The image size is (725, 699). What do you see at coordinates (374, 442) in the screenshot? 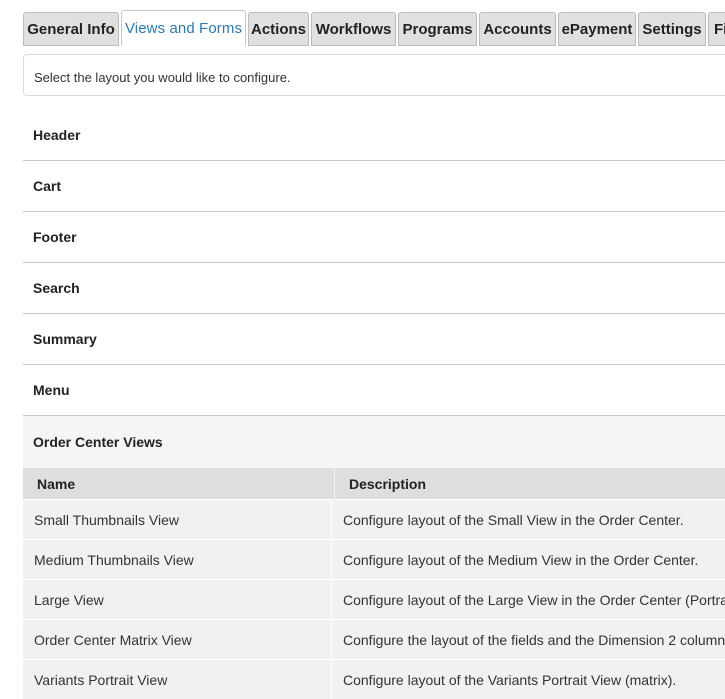
I see `section-order-center-views: Order Center Views` at bounding box center [374, 442].